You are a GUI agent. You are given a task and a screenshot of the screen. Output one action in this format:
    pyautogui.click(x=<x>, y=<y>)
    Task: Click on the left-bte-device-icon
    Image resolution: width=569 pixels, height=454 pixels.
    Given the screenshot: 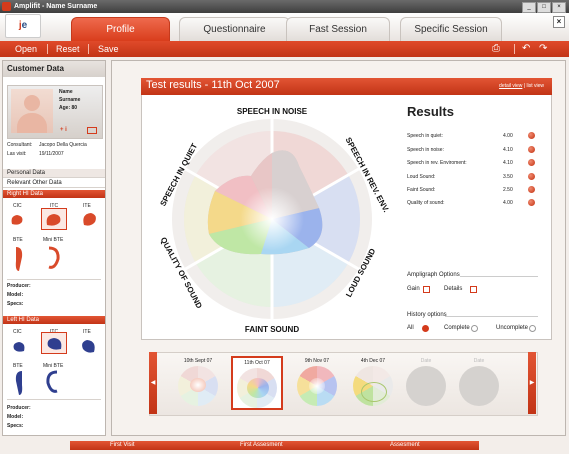 What is the action you would take?
    pyautogui.click(x=19, y=383)
    